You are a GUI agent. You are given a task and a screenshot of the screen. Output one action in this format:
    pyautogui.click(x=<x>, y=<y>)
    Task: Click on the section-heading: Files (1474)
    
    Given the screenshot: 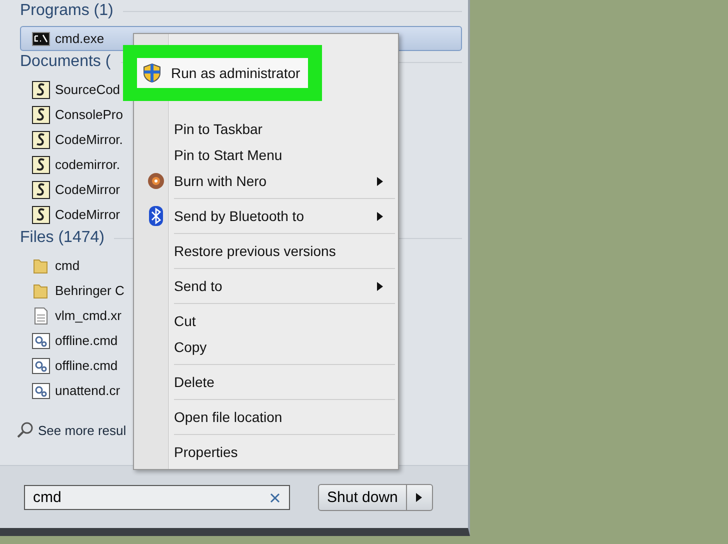 What is the action you would take?
    pyautogui.click(x=62, y=238)
    